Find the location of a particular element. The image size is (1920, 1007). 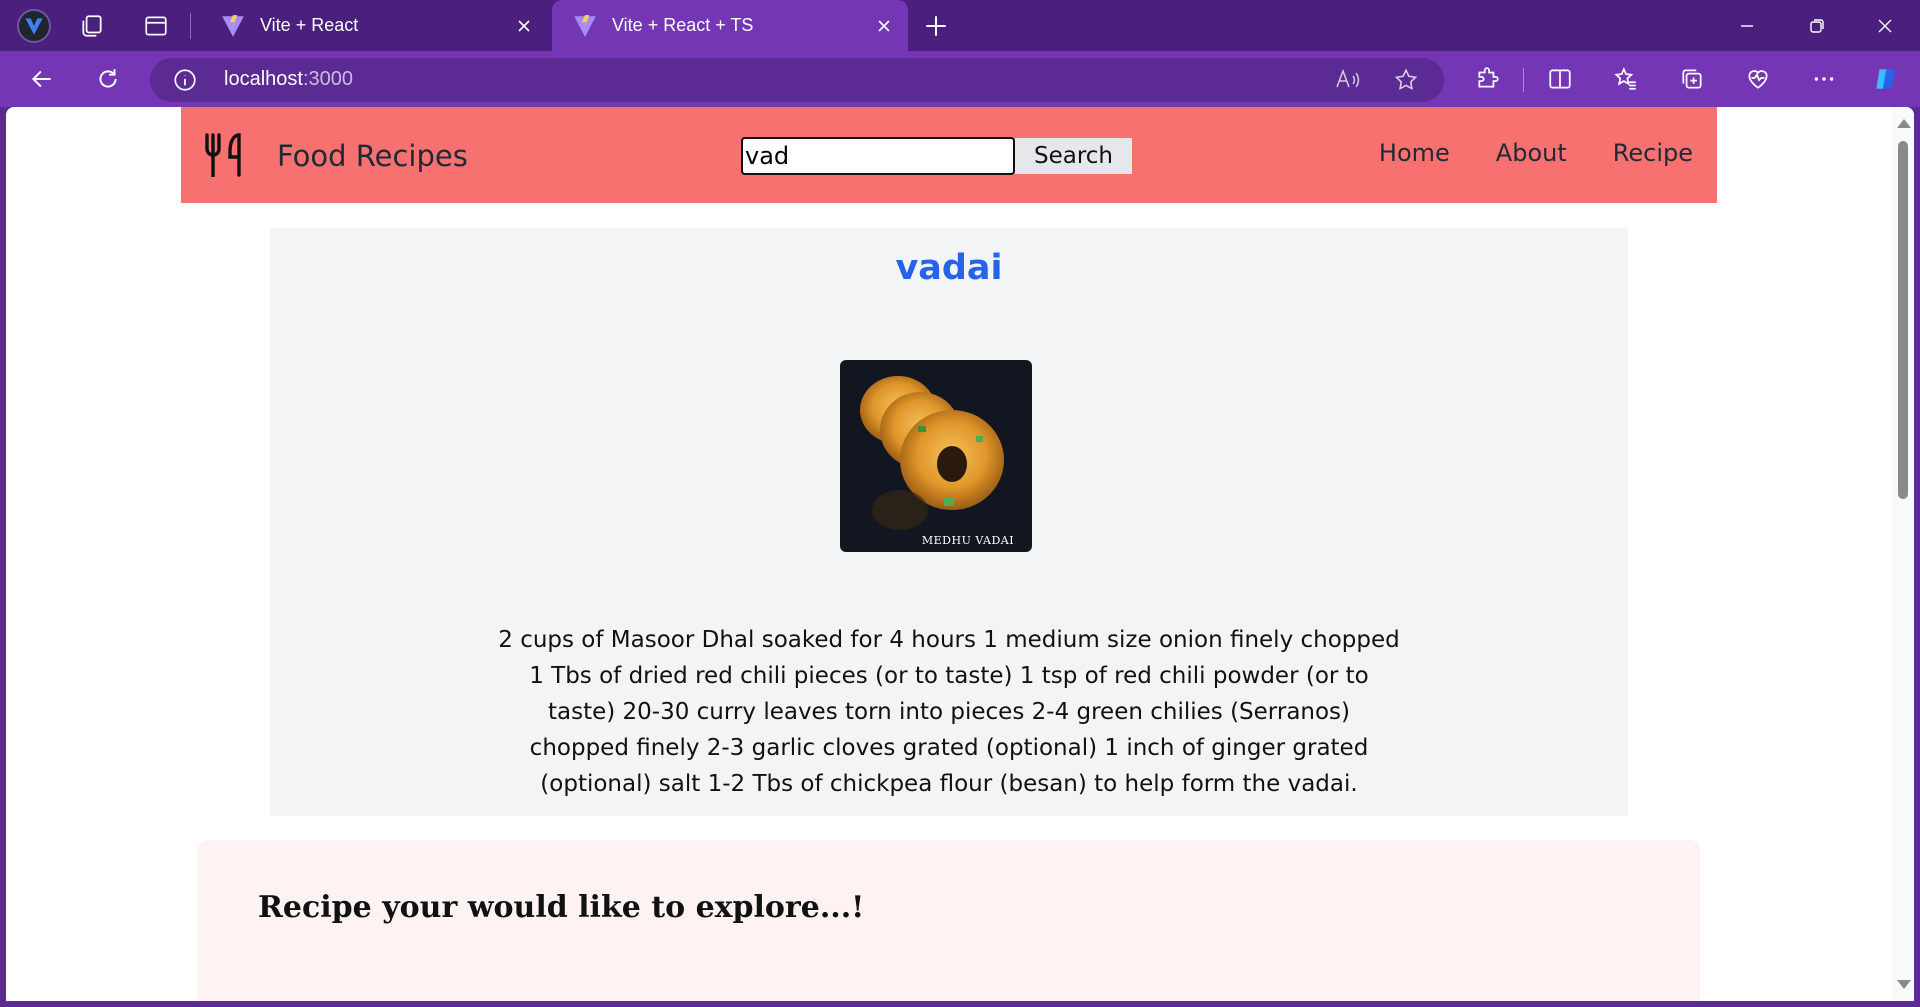

recipe-image: MEDHU VADAI is located at coordinates (936, 456).